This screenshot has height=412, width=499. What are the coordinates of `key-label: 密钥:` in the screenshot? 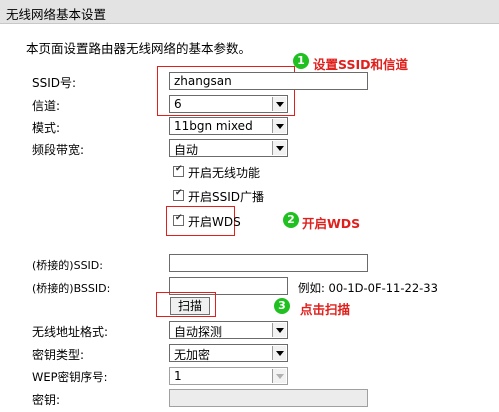 It's located at (46, 400).